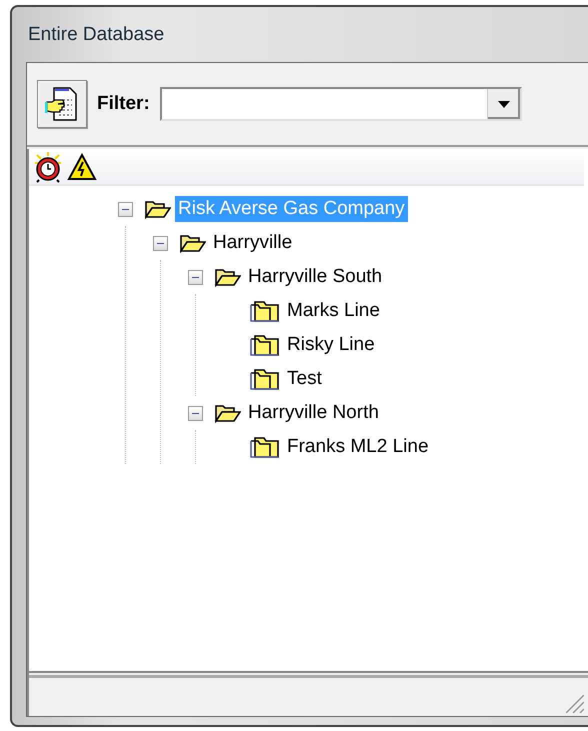 This screenshot has width=588, height=731. I want to click on document-hand-icon, so click(62, 104).